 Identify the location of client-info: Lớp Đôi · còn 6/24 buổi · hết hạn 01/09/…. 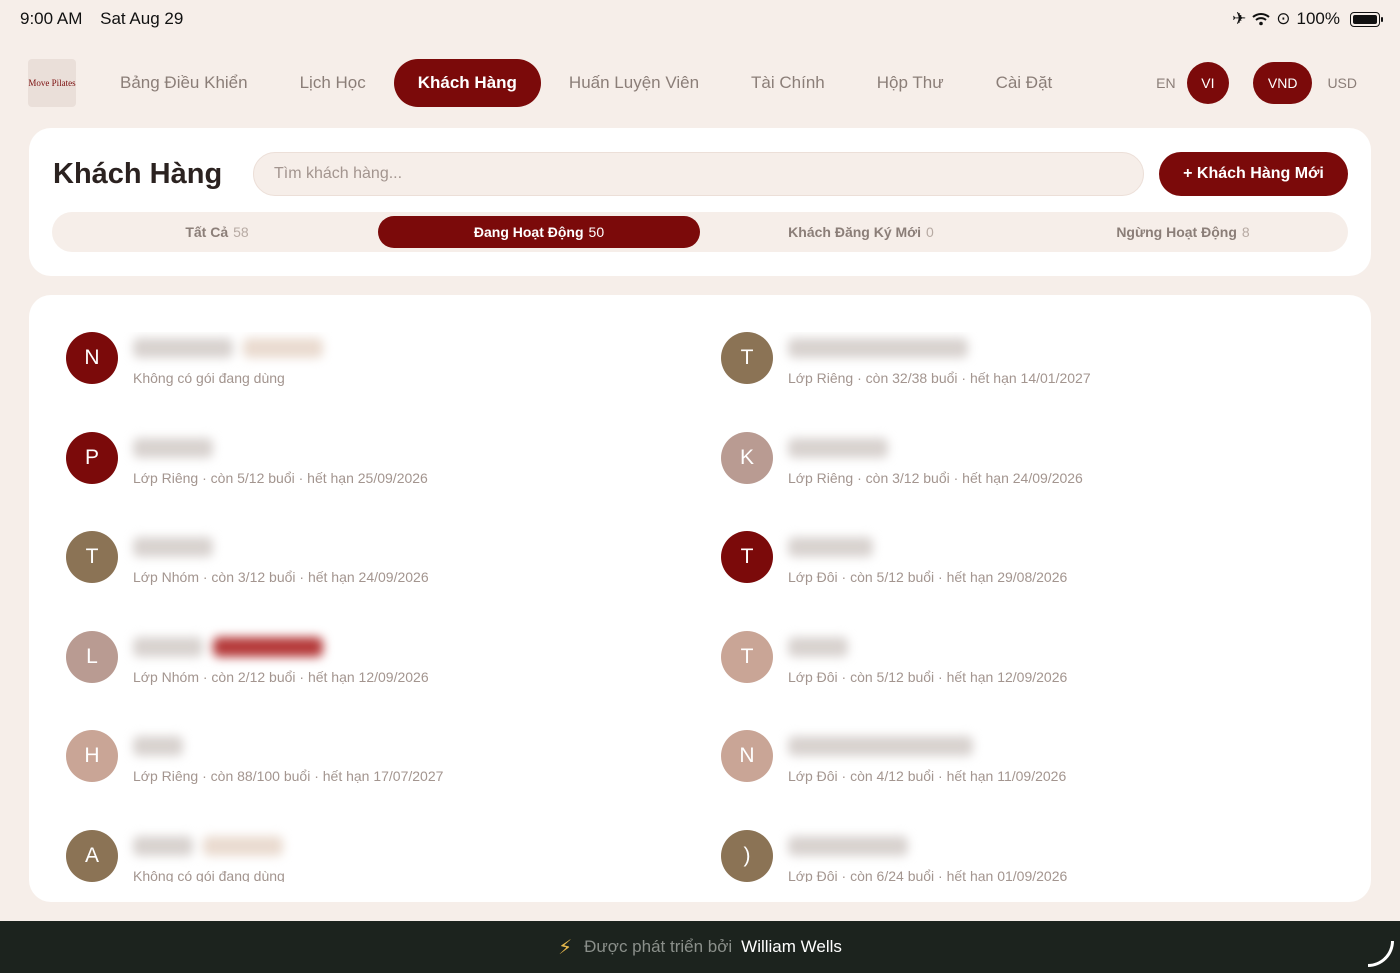
(927, 856).